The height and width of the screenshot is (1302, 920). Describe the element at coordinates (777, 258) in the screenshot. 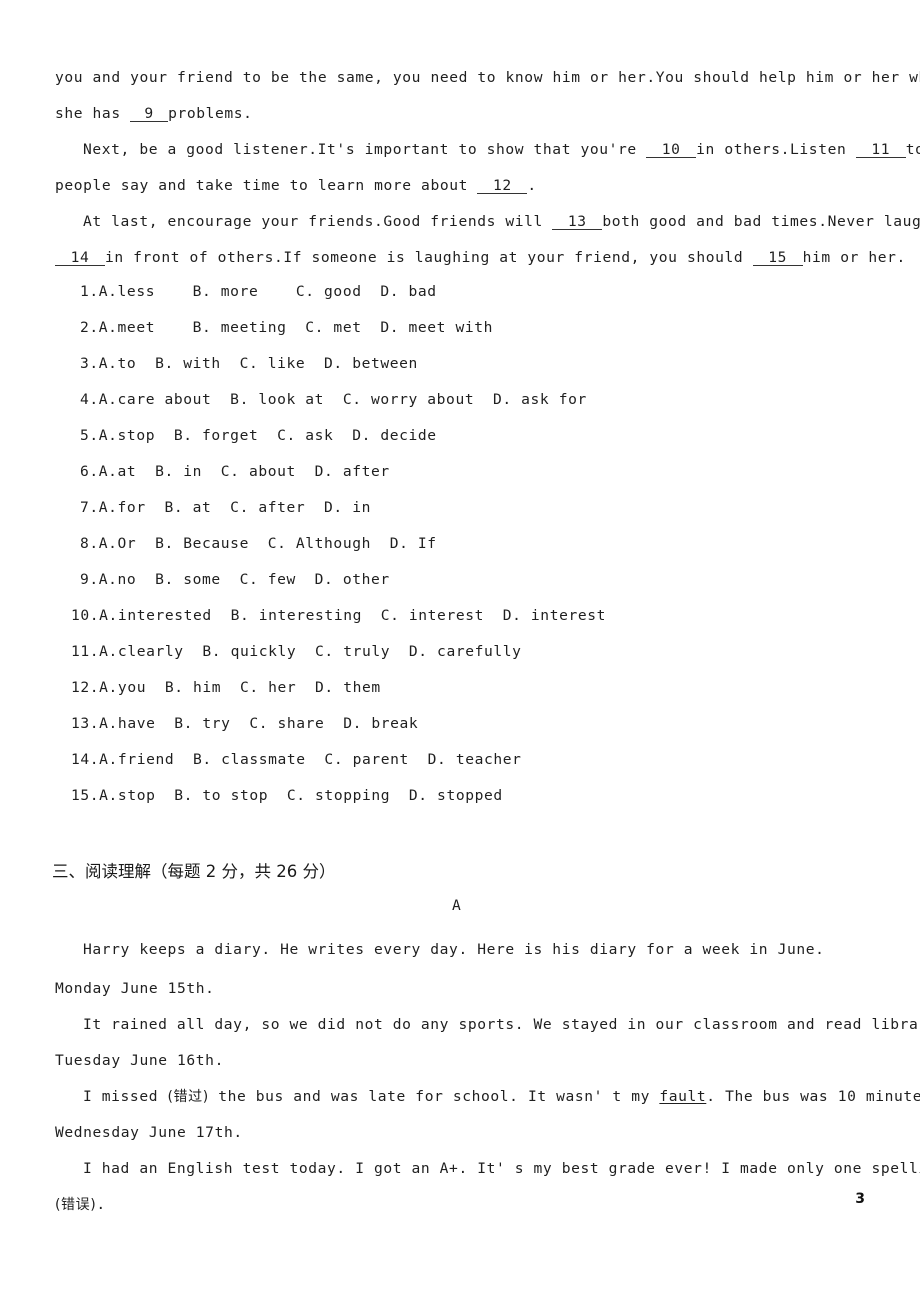

I see `cloze-blank-15: 15` at that location.